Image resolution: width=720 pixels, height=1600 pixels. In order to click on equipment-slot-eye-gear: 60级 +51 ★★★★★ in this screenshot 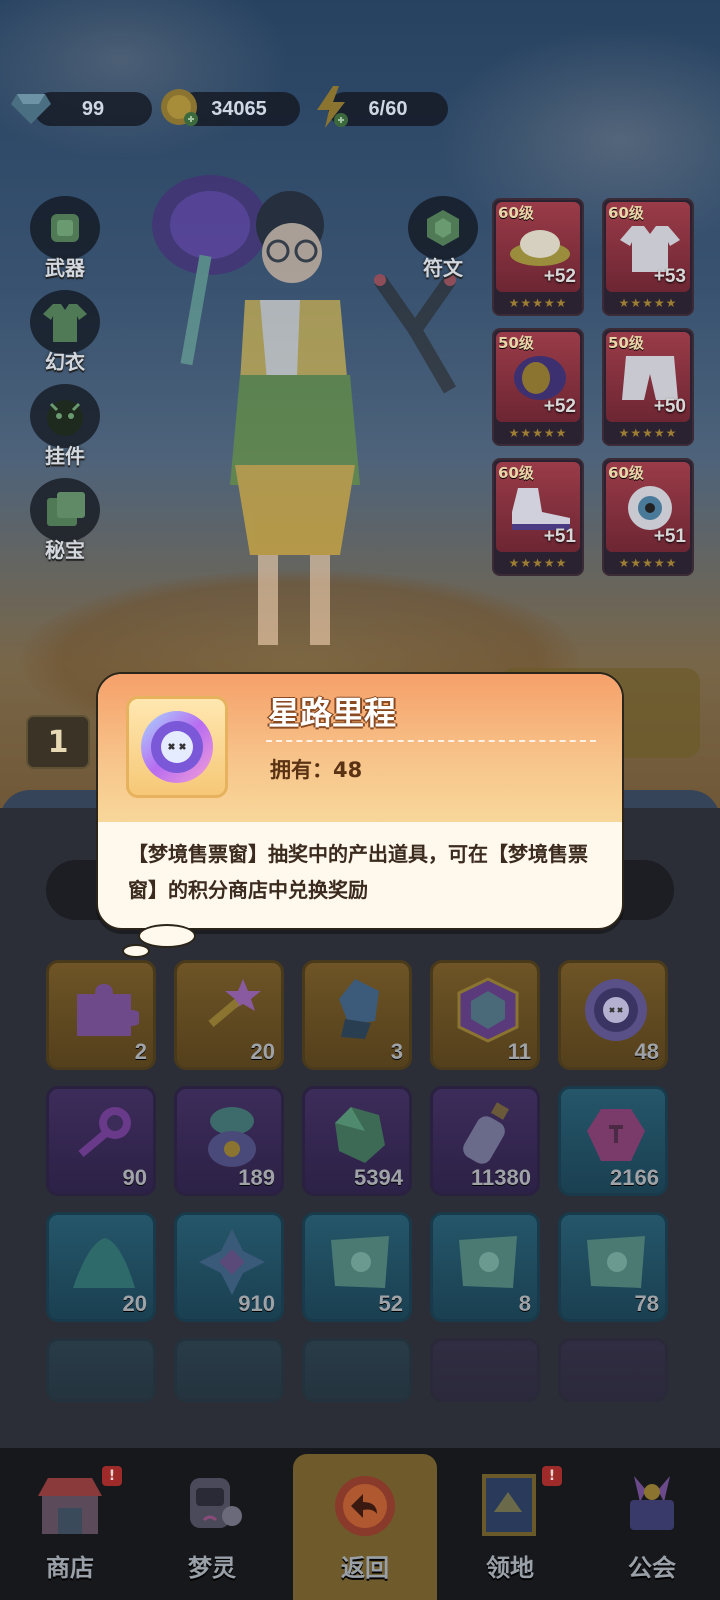, I will do `click(648, 517)`.